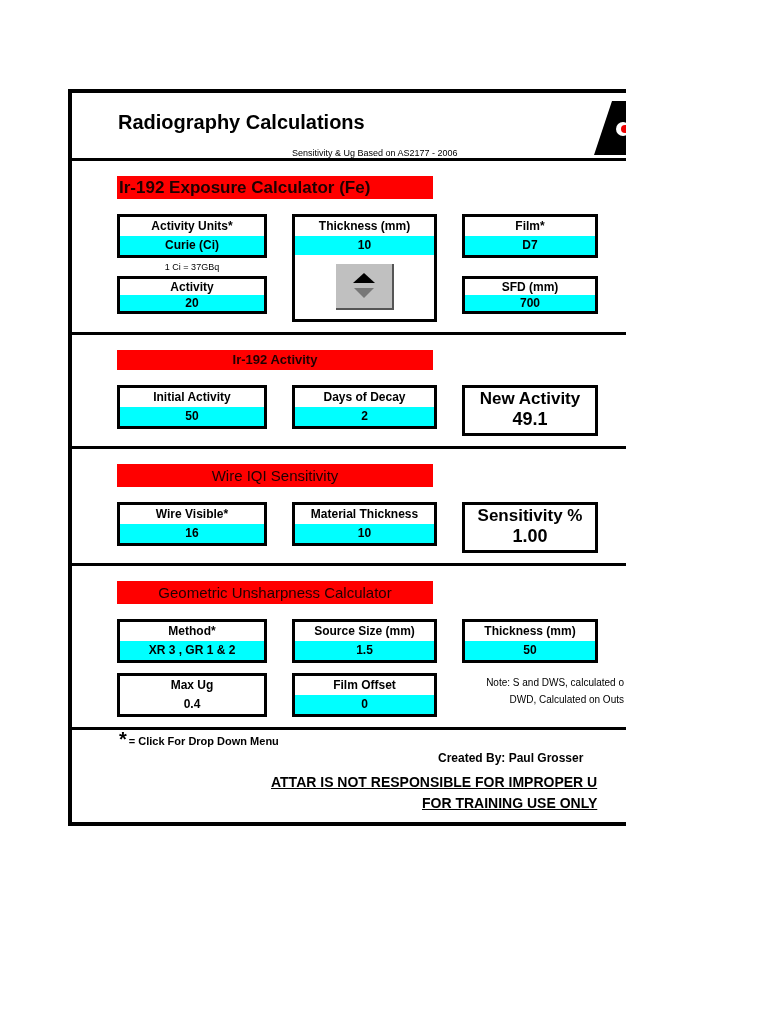 This screenshot has width=768, height=1024. Describe the element at coordinates (192, 287) in the screenshot. I see `field-label: Activity` at that location.